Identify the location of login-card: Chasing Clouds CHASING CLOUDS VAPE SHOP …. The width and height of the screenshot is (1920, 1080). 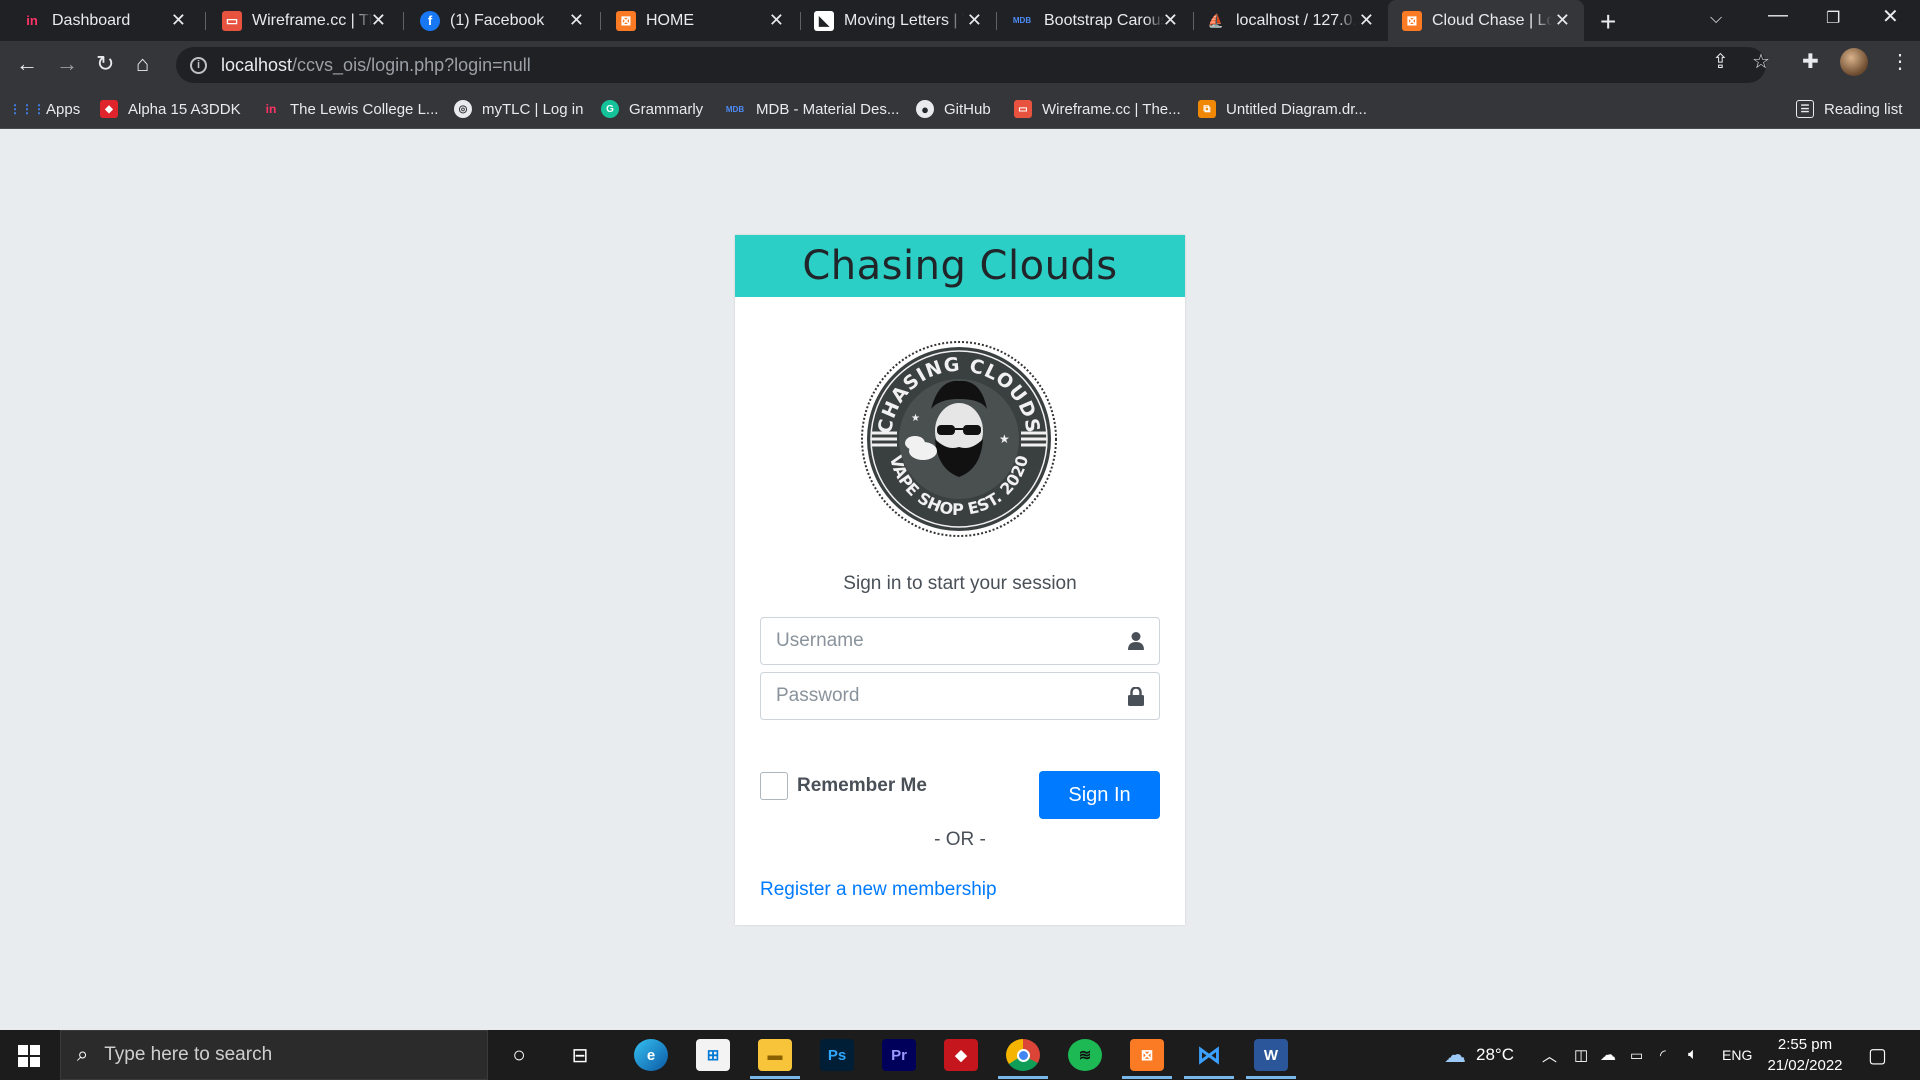
(960, 580).